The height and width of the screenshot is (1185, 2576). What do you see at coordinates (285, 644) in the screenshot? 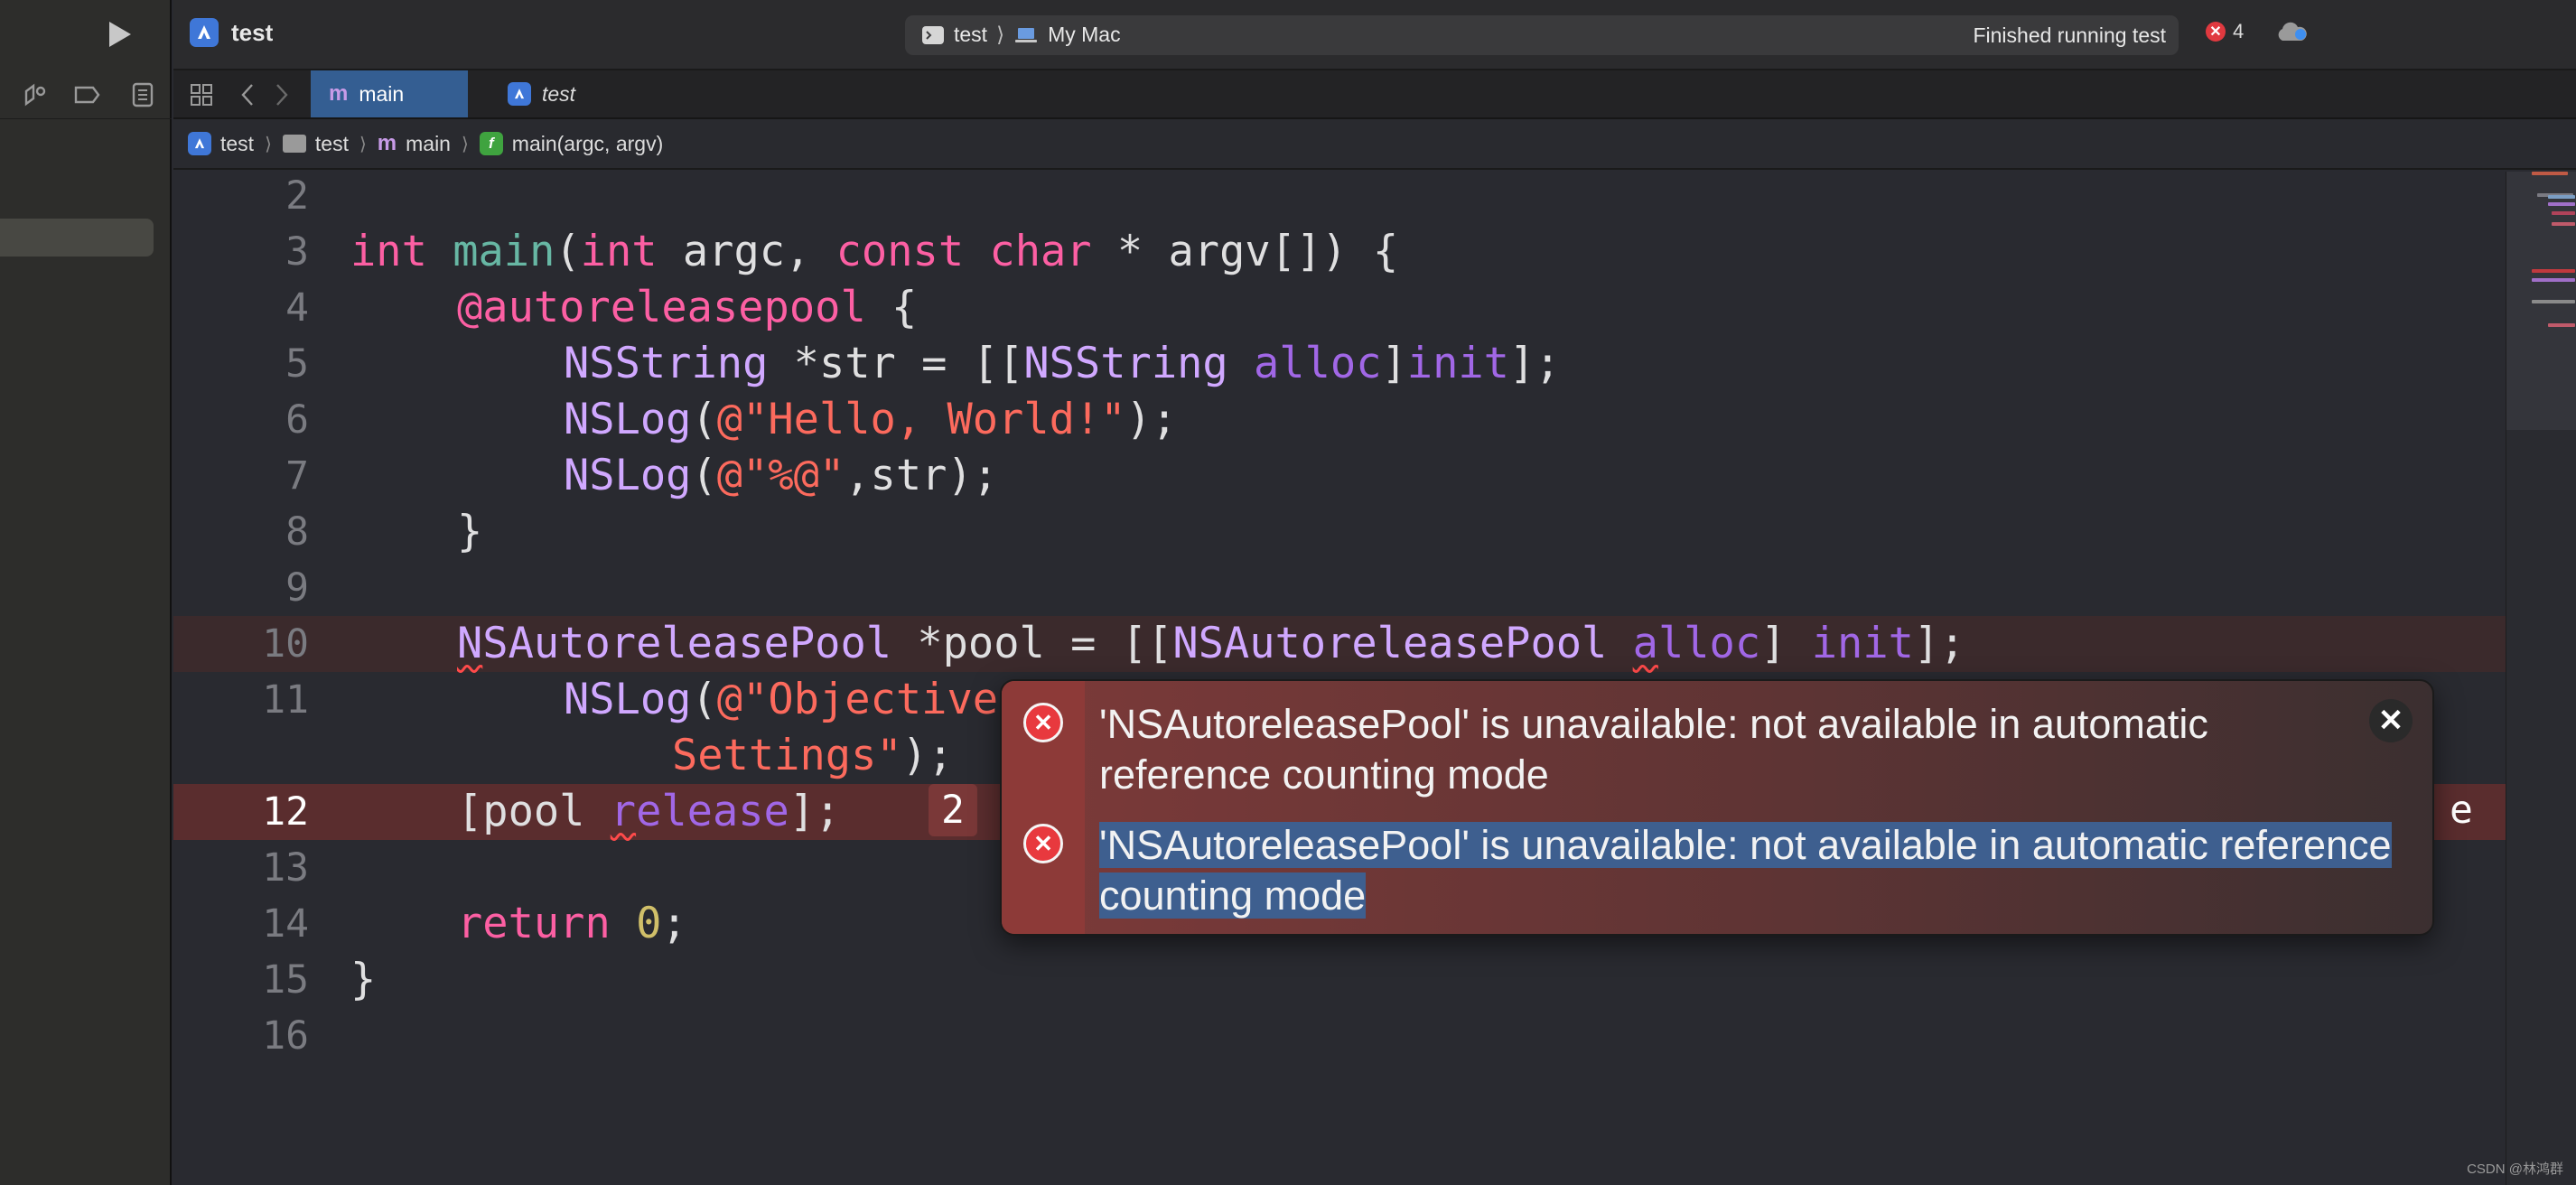
I see `line-number: 10` at bounding box center [285, 644].